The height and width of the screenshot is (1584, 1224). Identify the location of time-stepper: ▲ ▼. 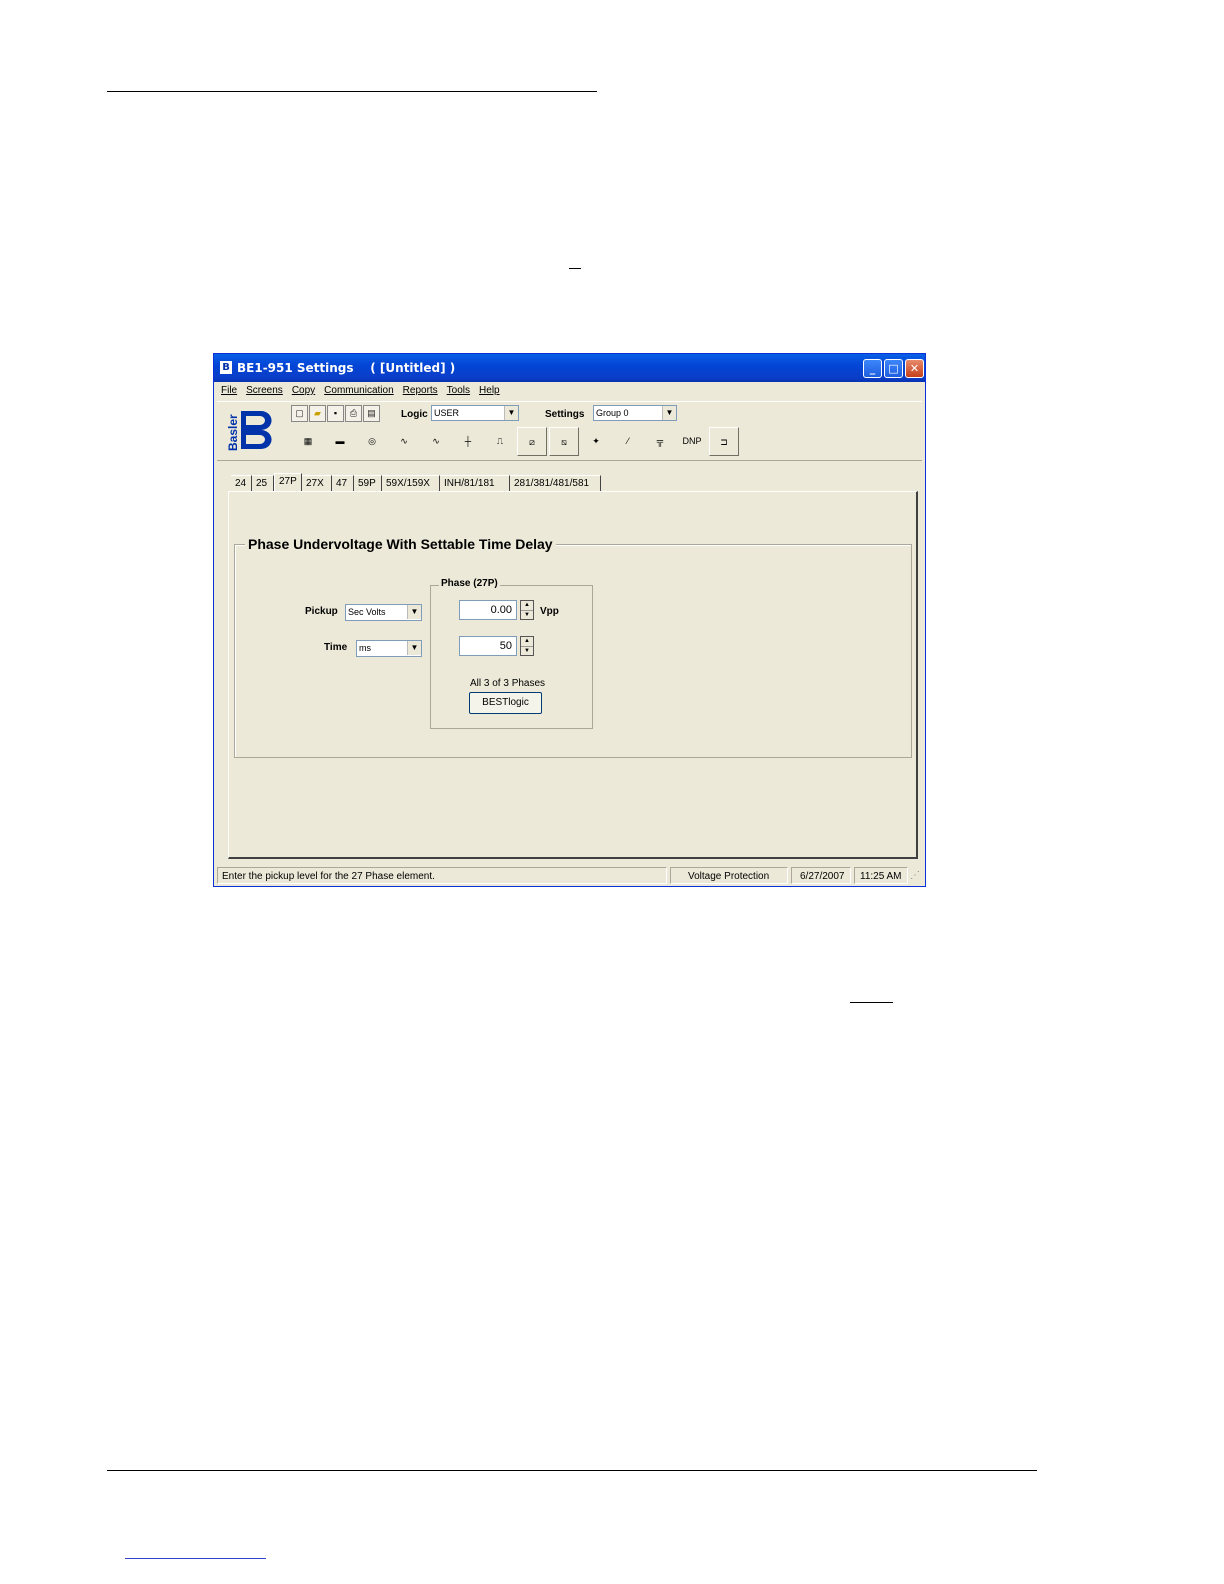
(527, 646).